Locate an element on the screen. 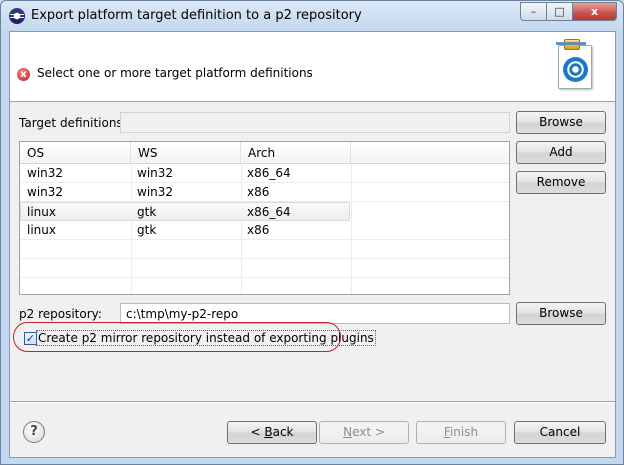 The height and width of the screenshot is (465, 624). column-header-arch: Arch is located at coordinates (296, 153).